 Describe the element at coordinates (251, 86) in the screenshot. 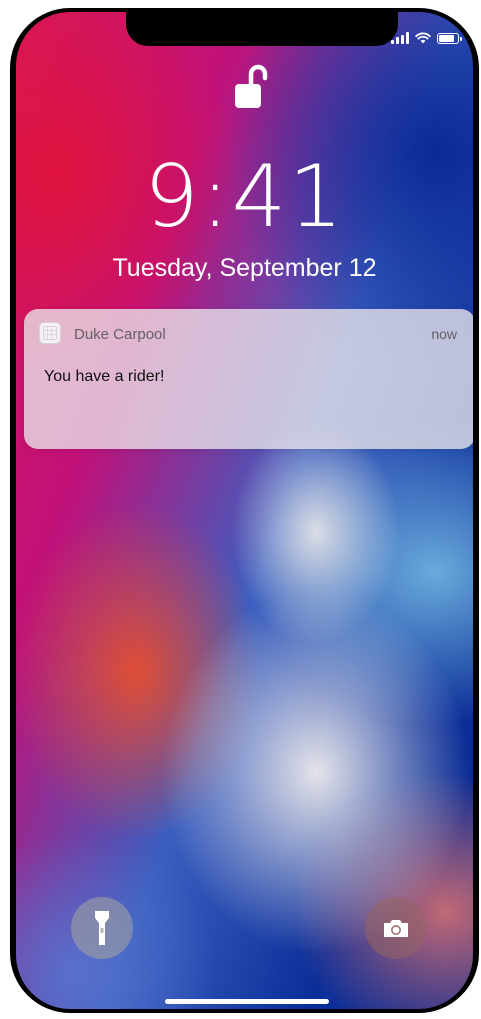

I see `unlocked-padlock-icon` at that location.